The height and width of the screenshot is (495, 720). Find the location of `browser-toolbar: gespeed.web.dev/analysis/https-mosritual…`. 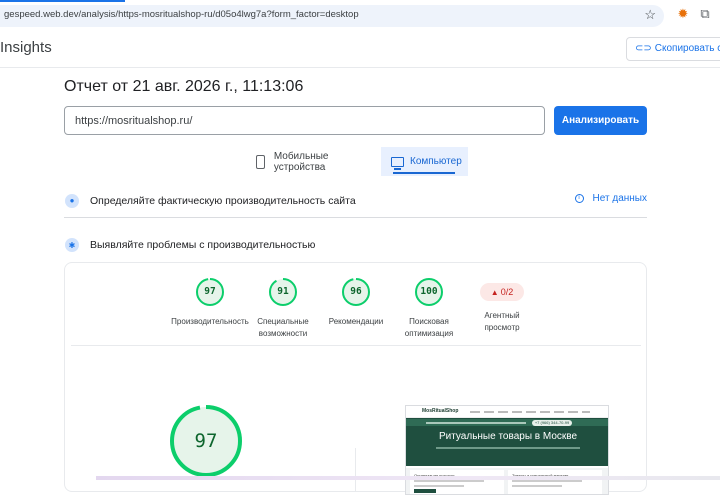

browser-toolbar: gespeed.web.dev/analysis/https-mosritual… is located at coordinates (360, 15).